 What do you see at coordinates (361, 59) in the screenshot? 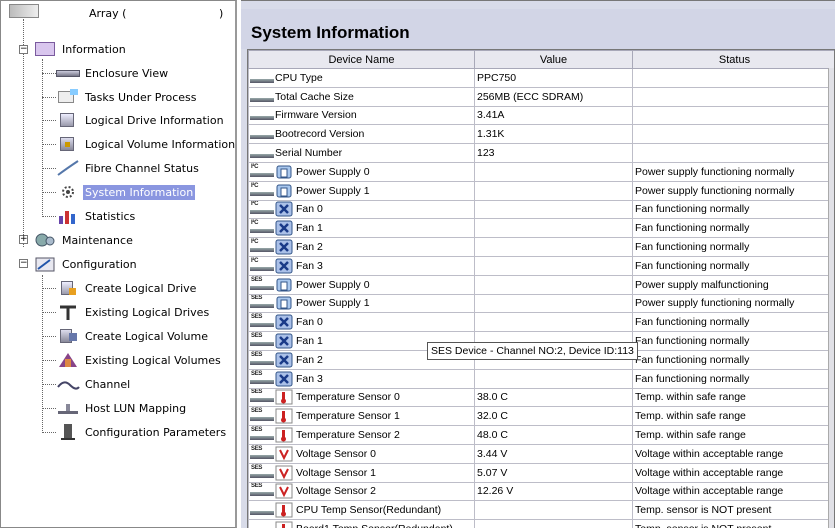
I see `column-header-device-name: Device Name` at bounding box center [361, 59].